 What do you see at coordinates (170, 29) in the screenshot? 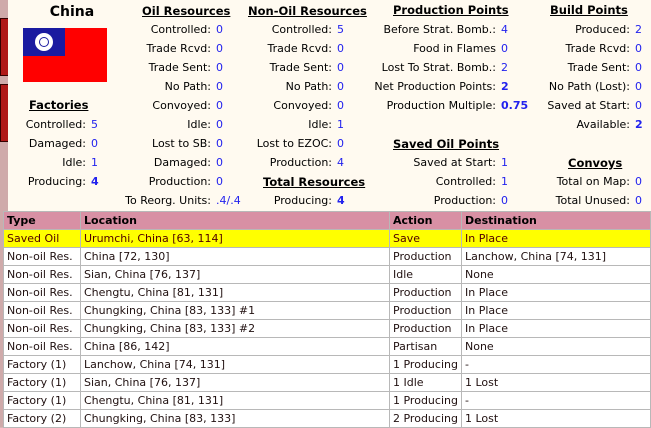
I see `stat-row: Controlled: 0` at bounding box center [170, 29].